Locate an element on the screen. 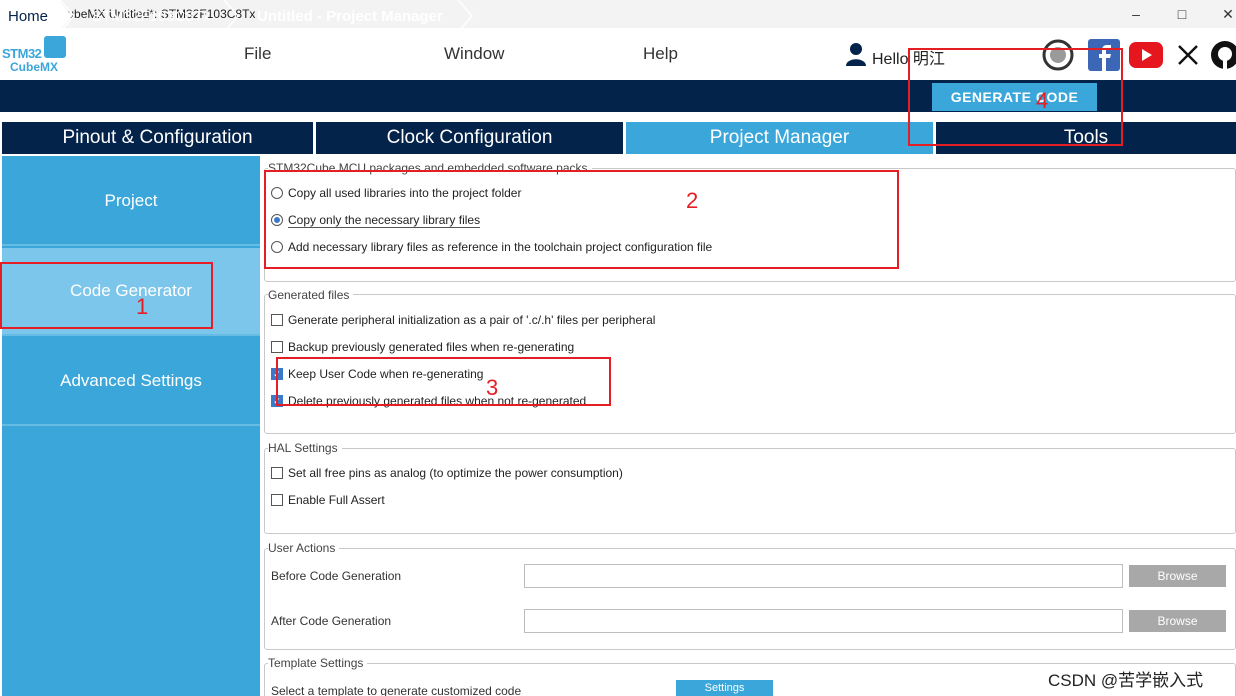 This screenshot has height=696, width=1236. after-browse-button: Browse is located at coordinates (1177, 621).